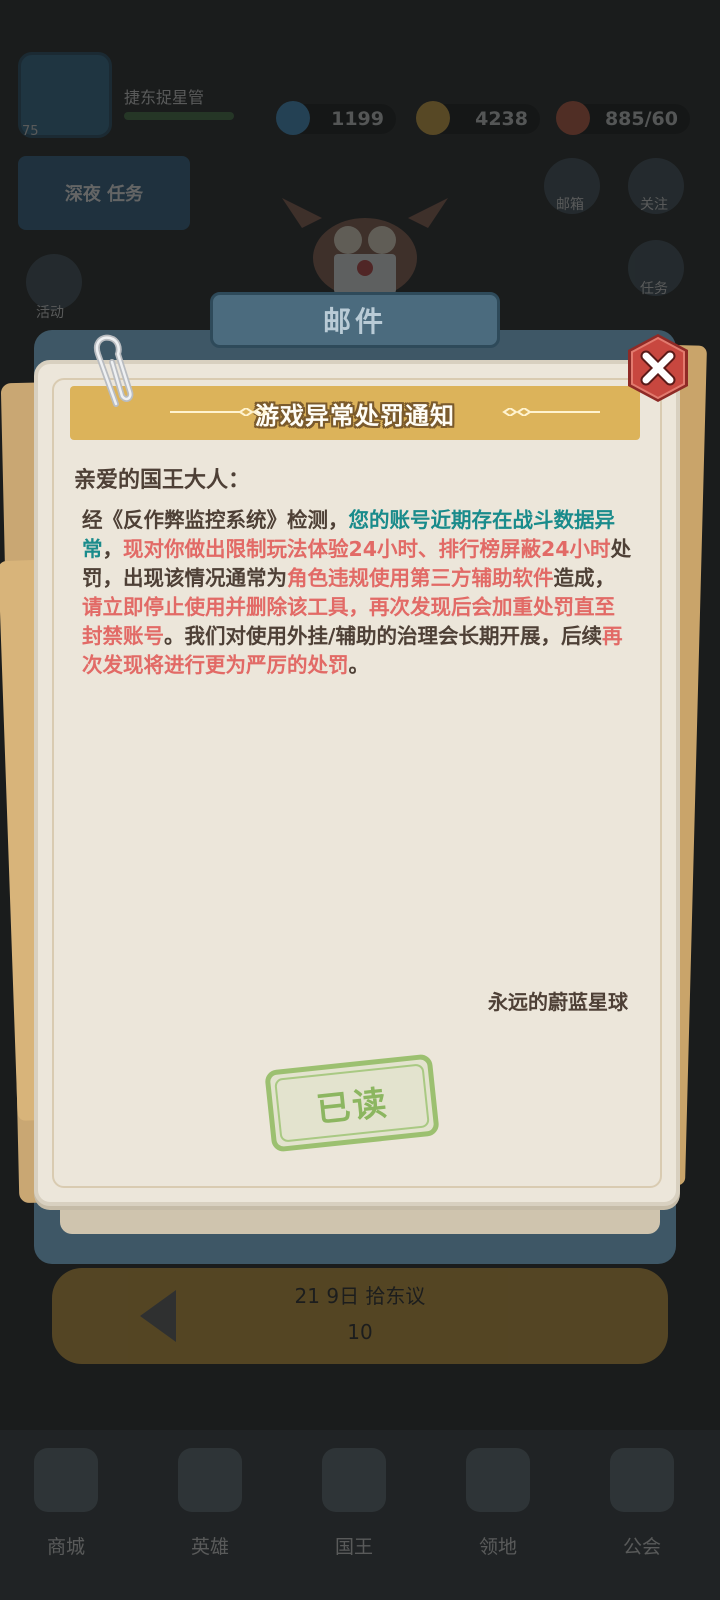 The image size is (720, 1600). What do you see at coordinates (353, 1547) in the screenshot?
I see `nav-label-king: 国王` at bounding box center [353, 1547].